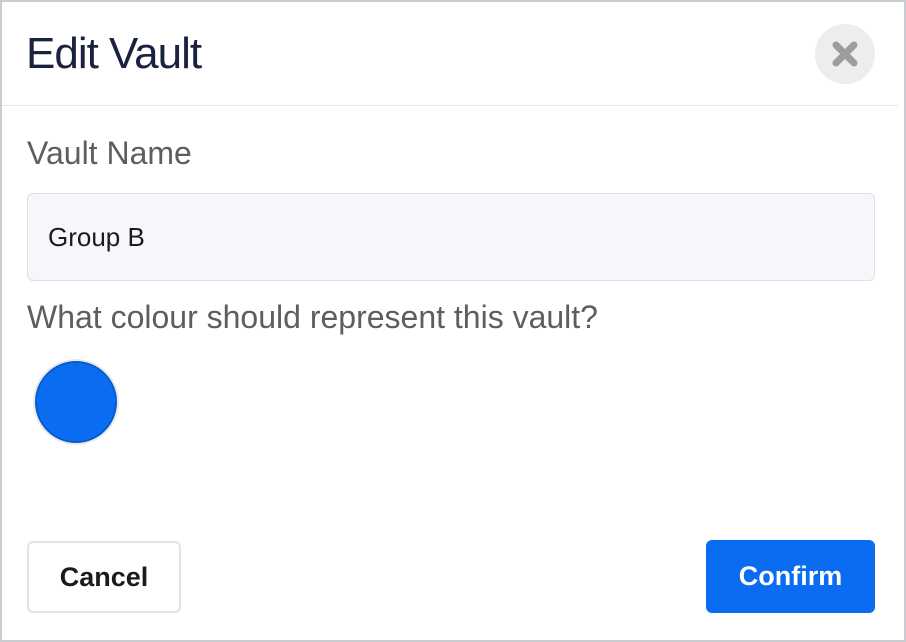 This screenshot has height=642, width=906. I want to click on colour-question-label: What colour should represent this vault?, so click(312, 317).